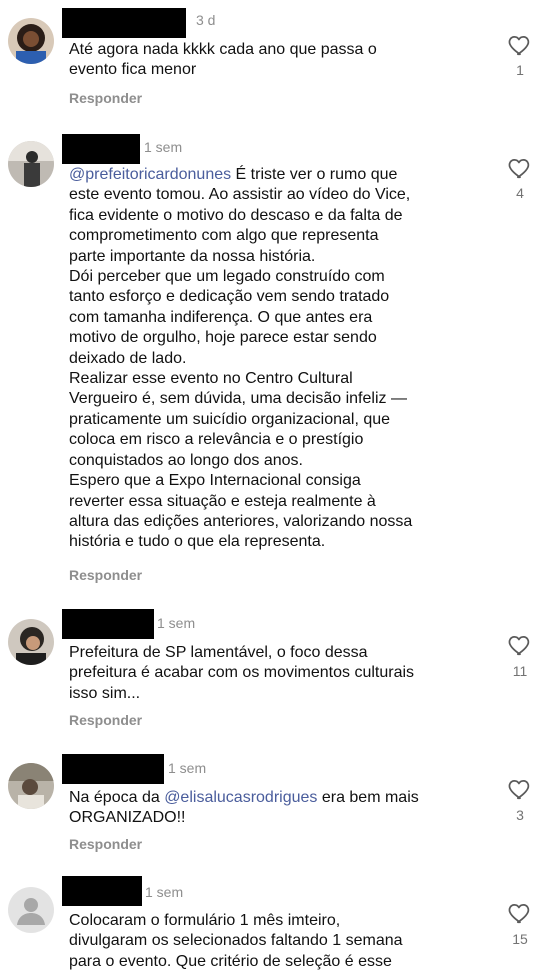 The height and width of the screenshot is (972, 547). I want to click on mention-link: @elisalucasrodrigues, so click(240, 797).